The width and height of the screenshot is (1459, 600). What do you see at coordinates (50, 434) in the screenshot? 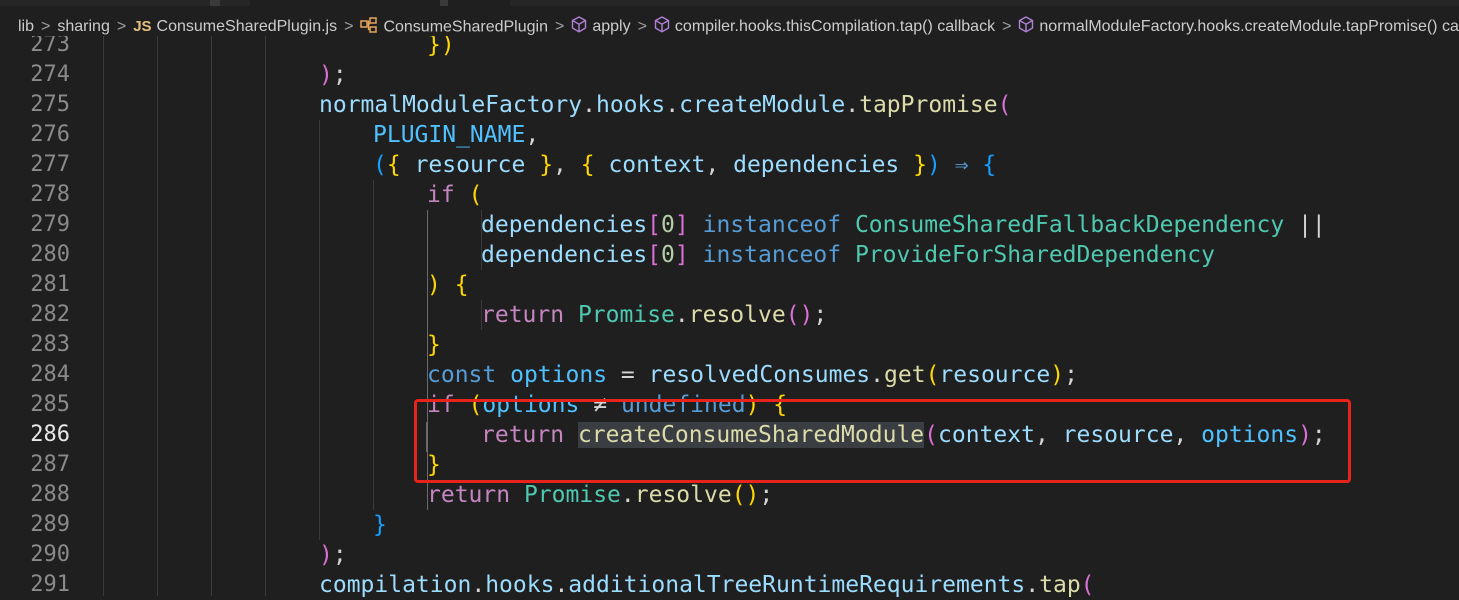
I see `line-number: 286` at bounding box center [50, 434].